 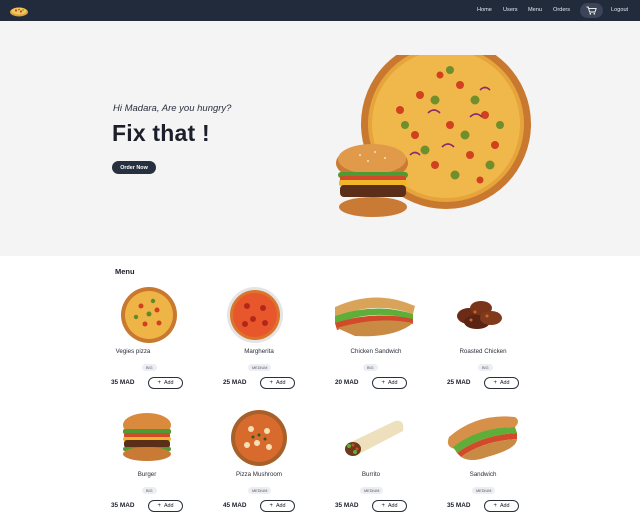 What do you see at coordinates (259, 438) in the screenshot?
I see `pizza-mushroom-image` at bounding box center [259, 438].